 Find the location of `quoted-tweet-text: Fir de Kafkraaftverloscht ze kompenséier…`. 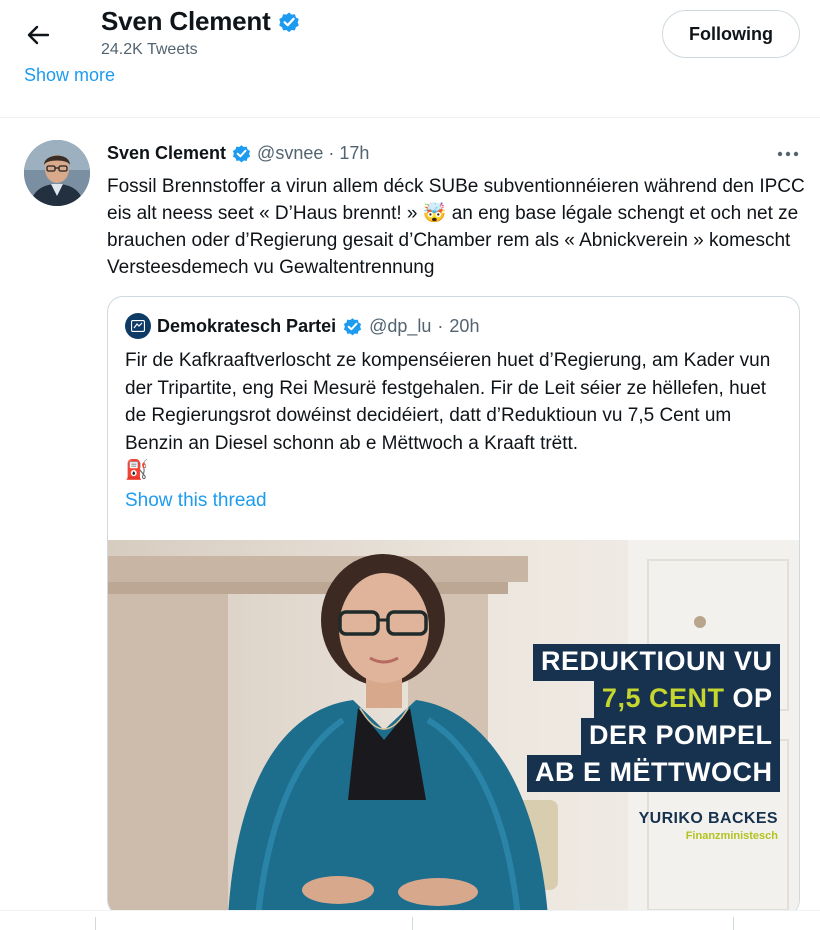

quoted-tweet-text: Fir de Kafkraaftverloscht ze kompenséier… is located at coordinates (458, 416).